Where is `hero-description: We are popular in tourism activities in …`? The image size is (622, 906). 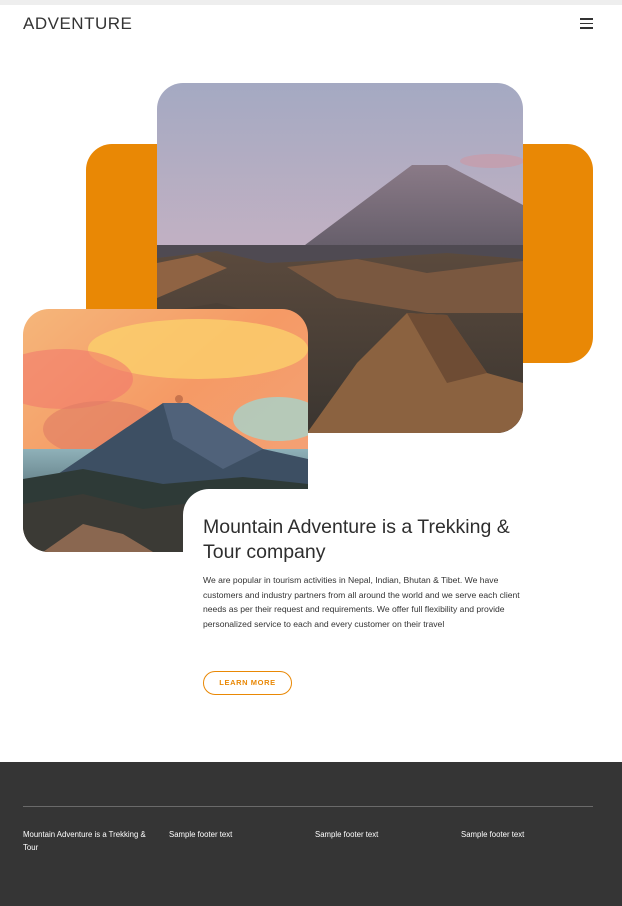
hero-description: We are popular in tourism activities in … is located at coordinates (361, 602).